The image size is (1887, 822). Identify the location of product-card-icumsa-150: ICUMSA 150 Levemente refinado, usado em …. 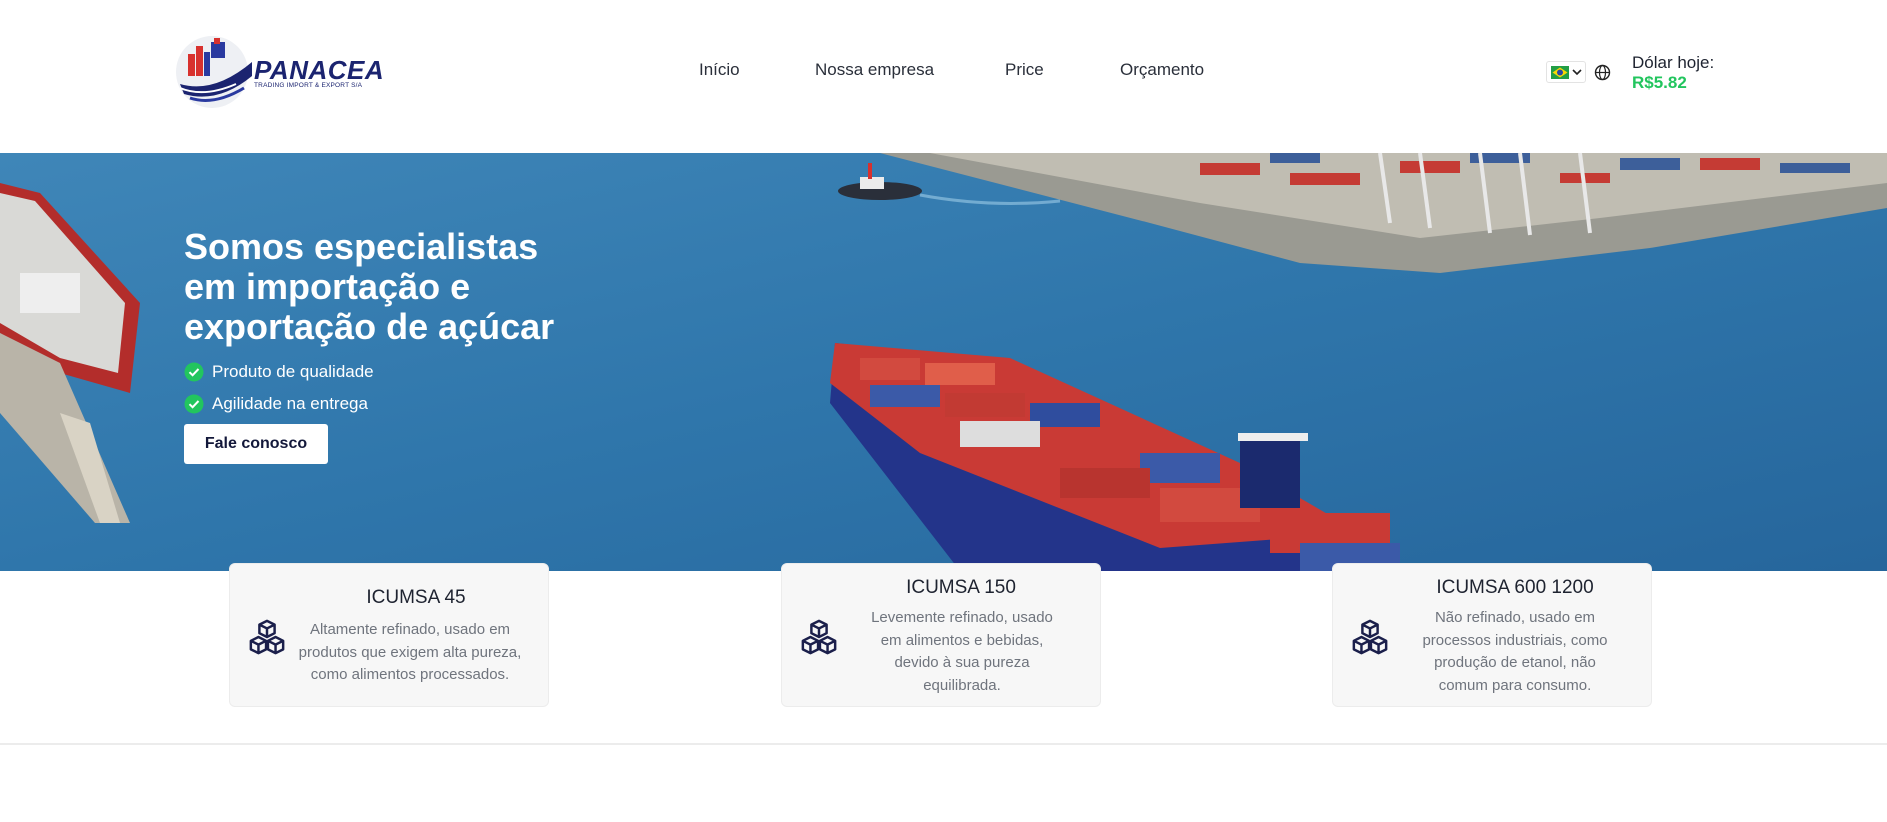
(941, 635).